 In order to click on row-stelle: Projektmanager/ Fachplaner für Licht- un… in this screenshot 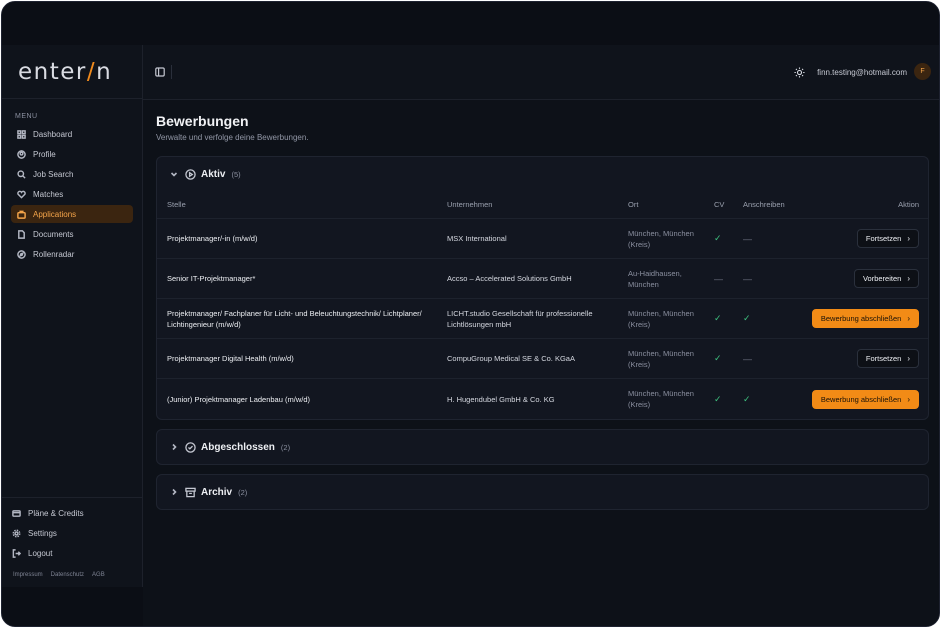, I will do `click(307, 319)`.